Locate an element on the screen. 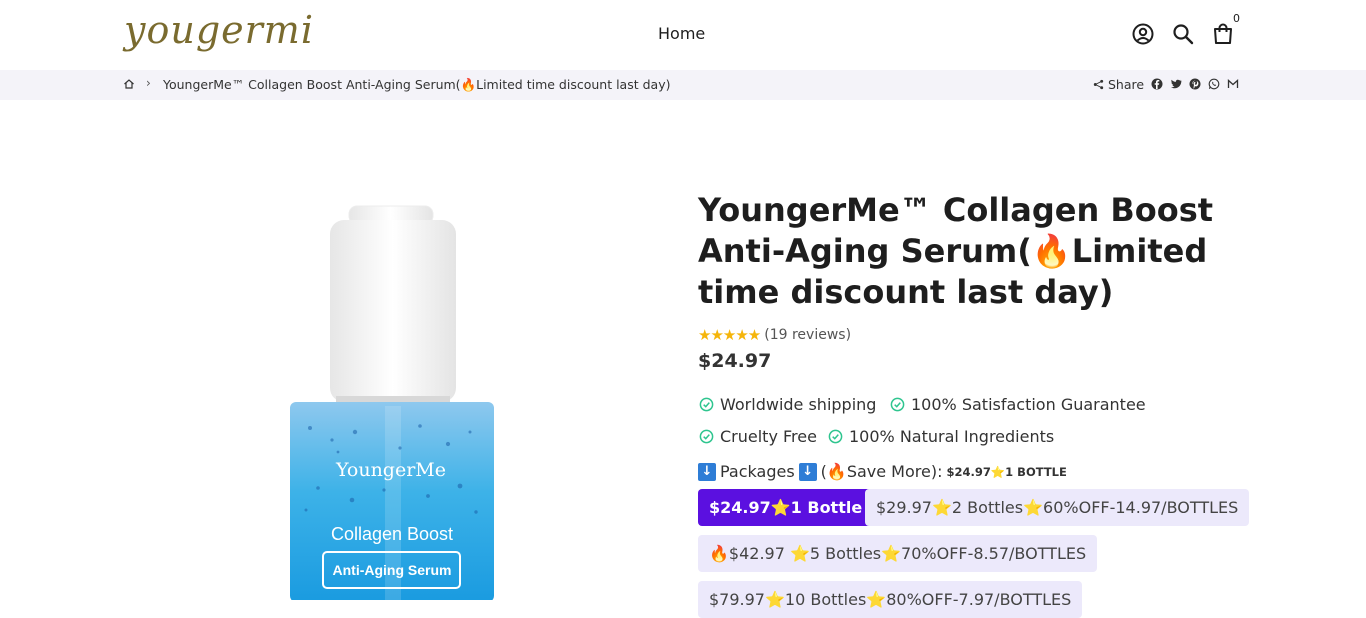 Image resolution: width=1366 pixels, height=618 pixels. pinterest-icon is located at coordinates (1195, 84).